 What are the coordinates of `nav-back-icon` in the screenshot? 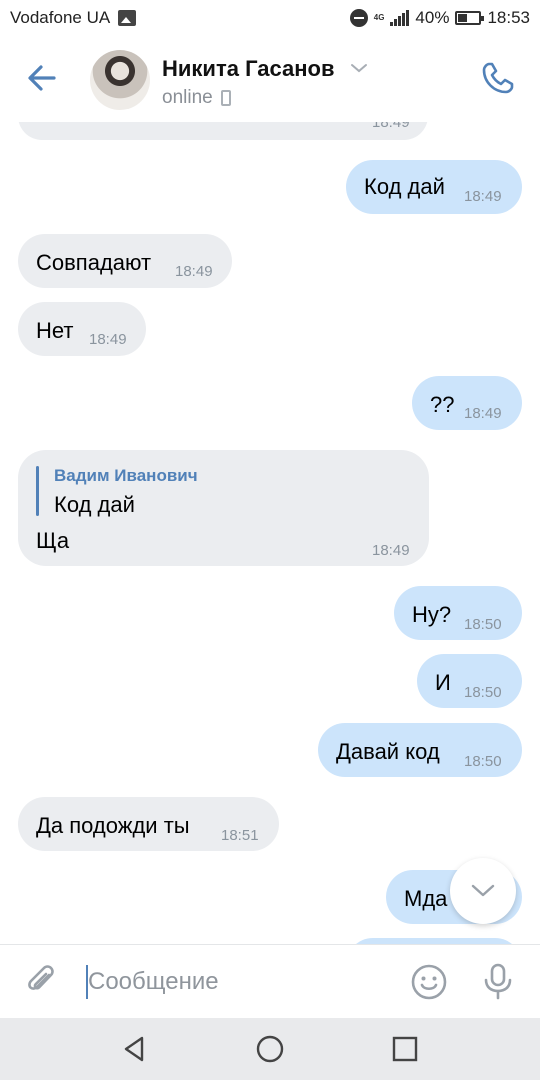 It's located at (134, 1049).